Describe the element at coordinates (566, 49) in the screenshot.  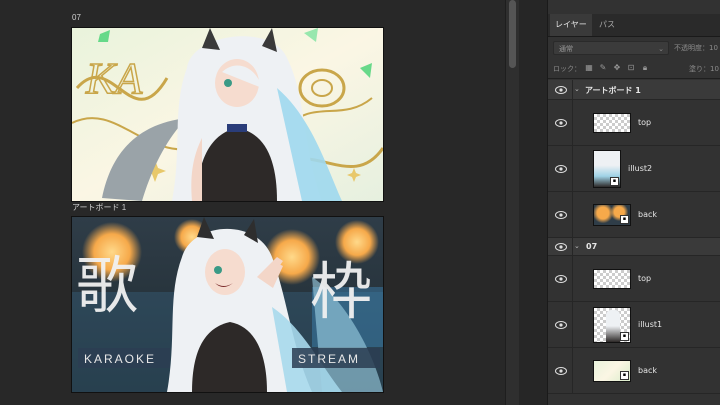
I see `blend-mode-value: 通常` at that location.